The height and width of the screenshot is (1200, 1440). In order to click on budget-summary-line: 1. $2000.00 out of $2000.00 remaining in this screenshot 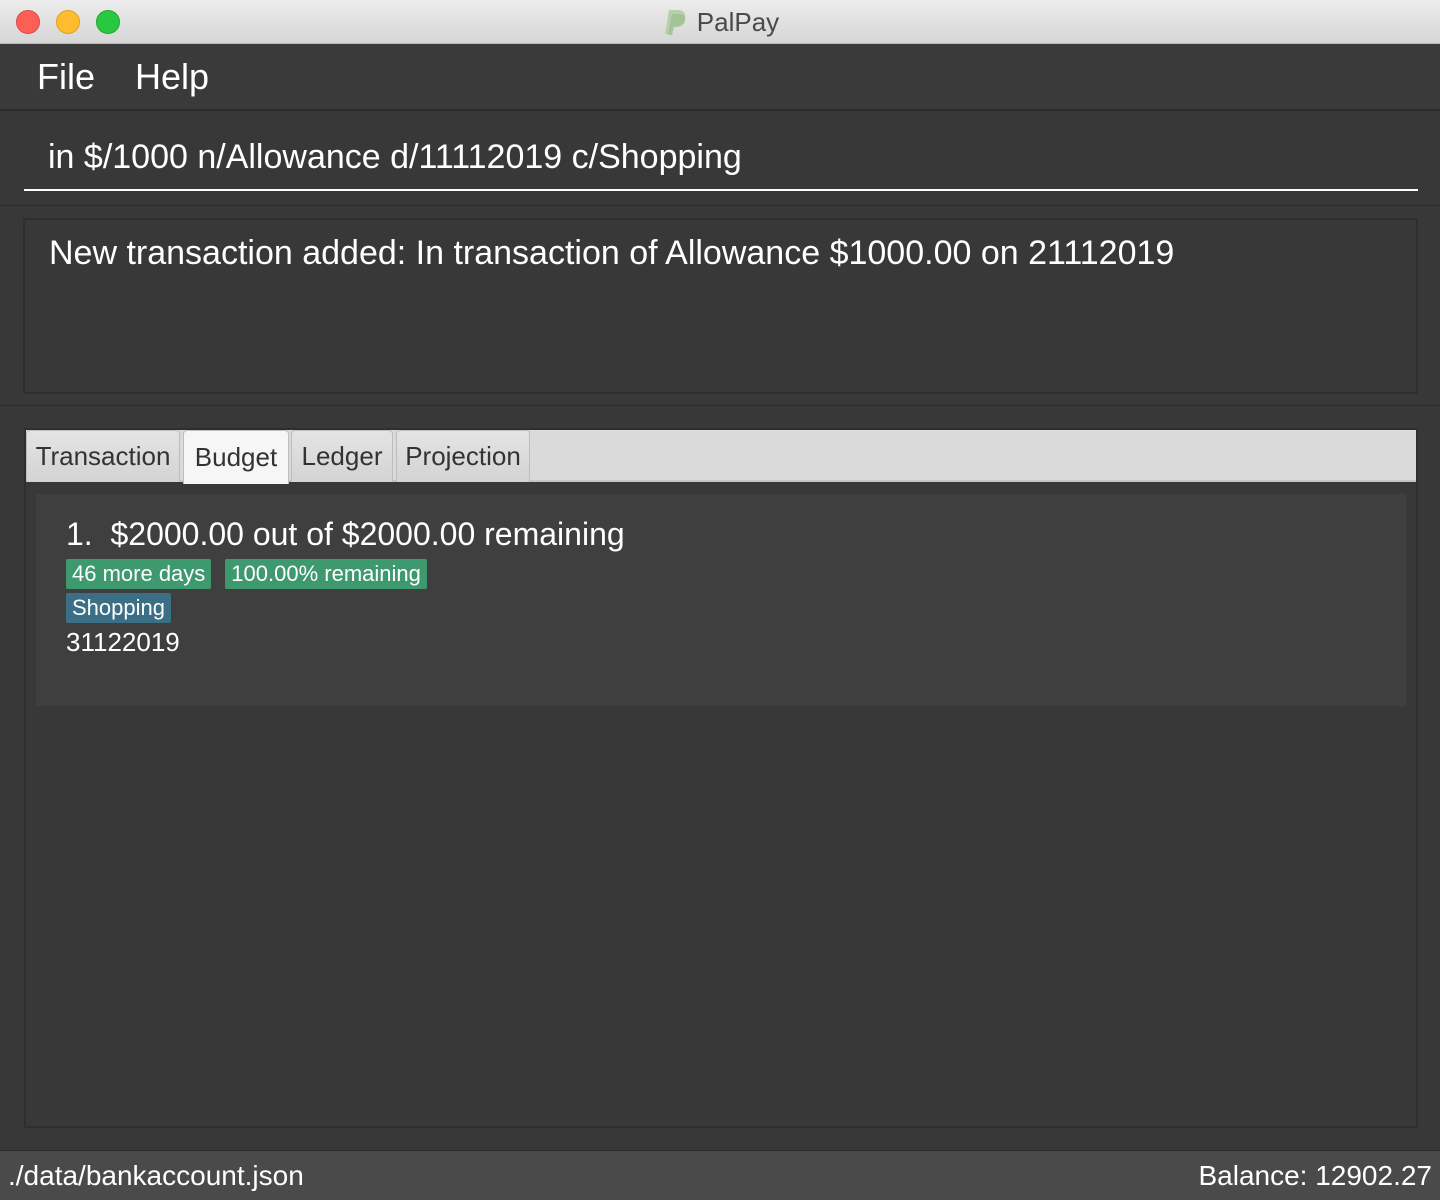, I will do `click(345, 534)`.